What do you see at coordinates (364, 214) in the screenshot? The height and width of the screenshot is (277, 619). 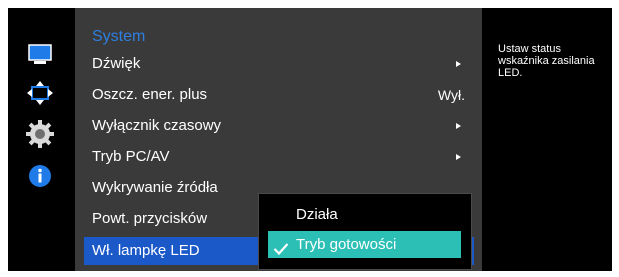 I see `option-on: Działa` at bounding box center [364, 214].